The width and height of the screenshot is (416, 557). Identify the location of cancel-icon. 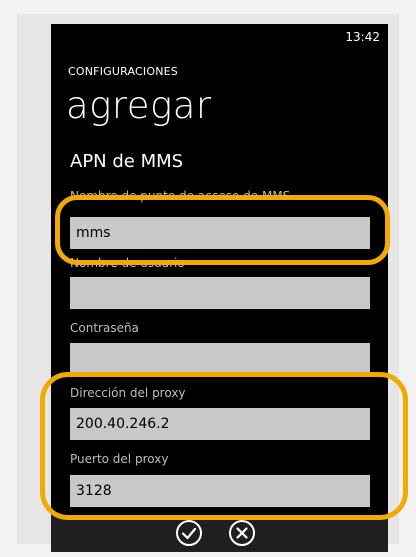
(242, 533).